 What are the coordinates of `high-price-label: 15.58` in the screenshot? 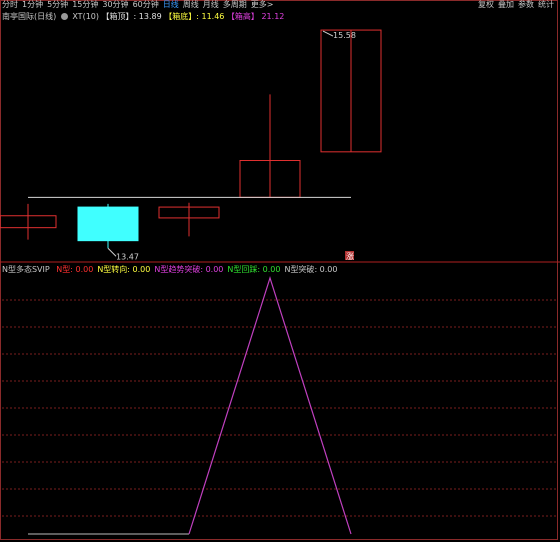 It's located at (344, 35).